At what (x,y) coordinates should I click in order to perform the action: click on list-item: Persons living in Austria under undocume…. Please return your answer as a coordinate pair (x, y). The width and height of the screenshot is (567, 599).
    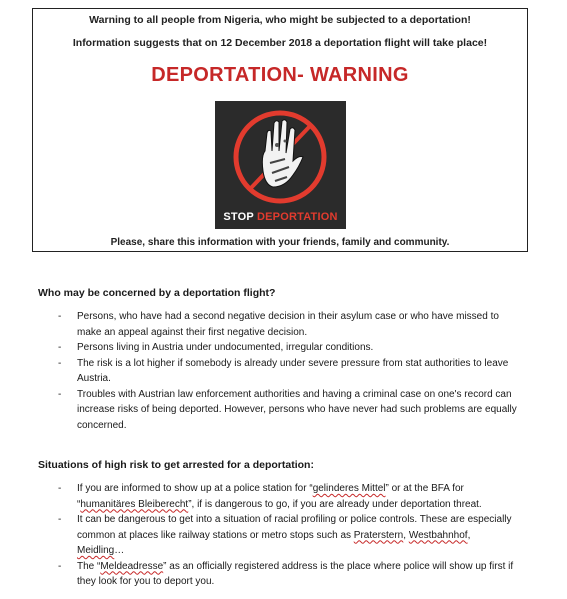
    Looking at the image, I should click on (288, 348).